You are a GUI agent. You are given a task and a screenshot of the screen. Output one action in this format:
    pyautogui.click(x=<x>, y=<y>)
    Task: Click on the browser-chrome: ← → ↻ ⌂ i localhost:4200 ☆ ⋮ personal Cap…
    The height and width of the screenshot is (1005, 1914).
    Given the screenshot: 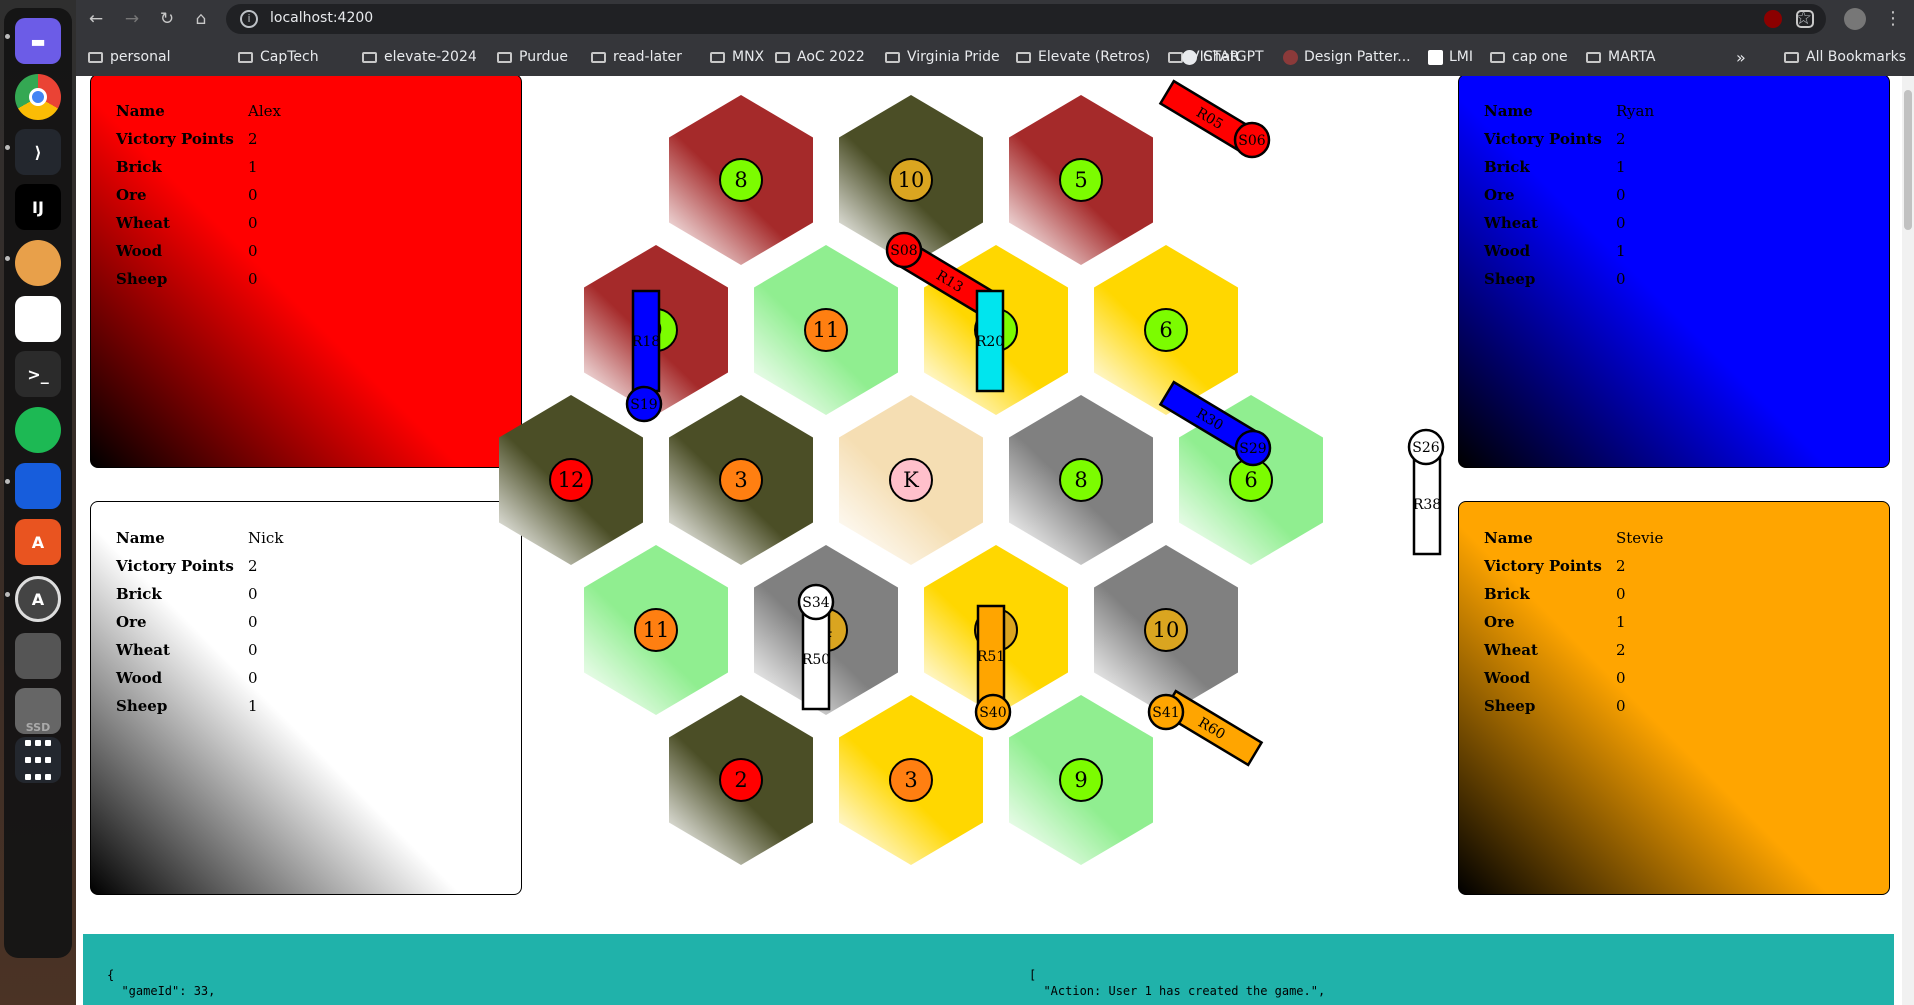 What is the action you would take?
    pyautogui.click(x=995, y=38)
    